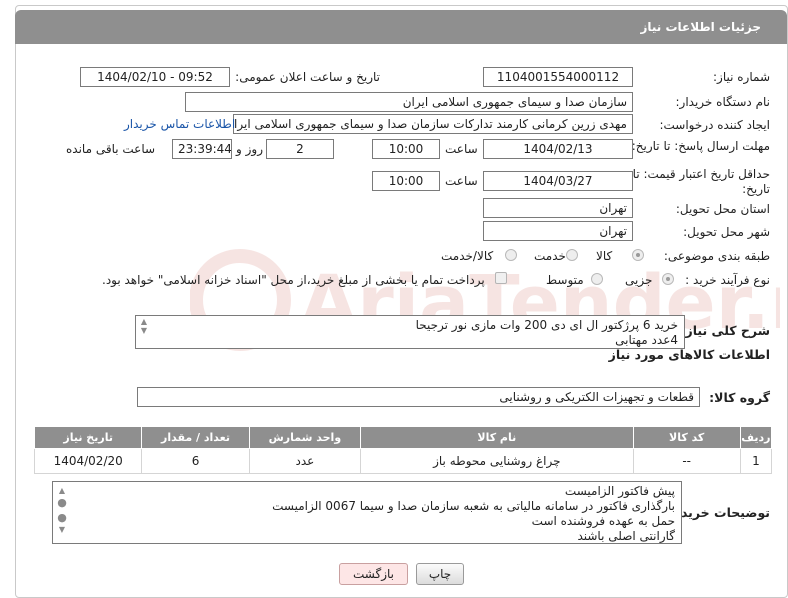 This screenshot has height=598, width=788. What do you see at coordinates (195, 461) in the screenshot?
I see `cell-quantity: 6` at bounding box center [195, 461].